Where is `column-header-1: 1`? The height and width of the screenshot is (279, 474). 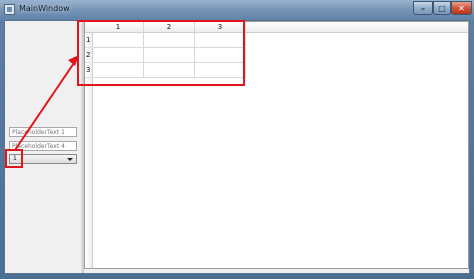 column-header-1: 1 is located at coordinates (118, 27).